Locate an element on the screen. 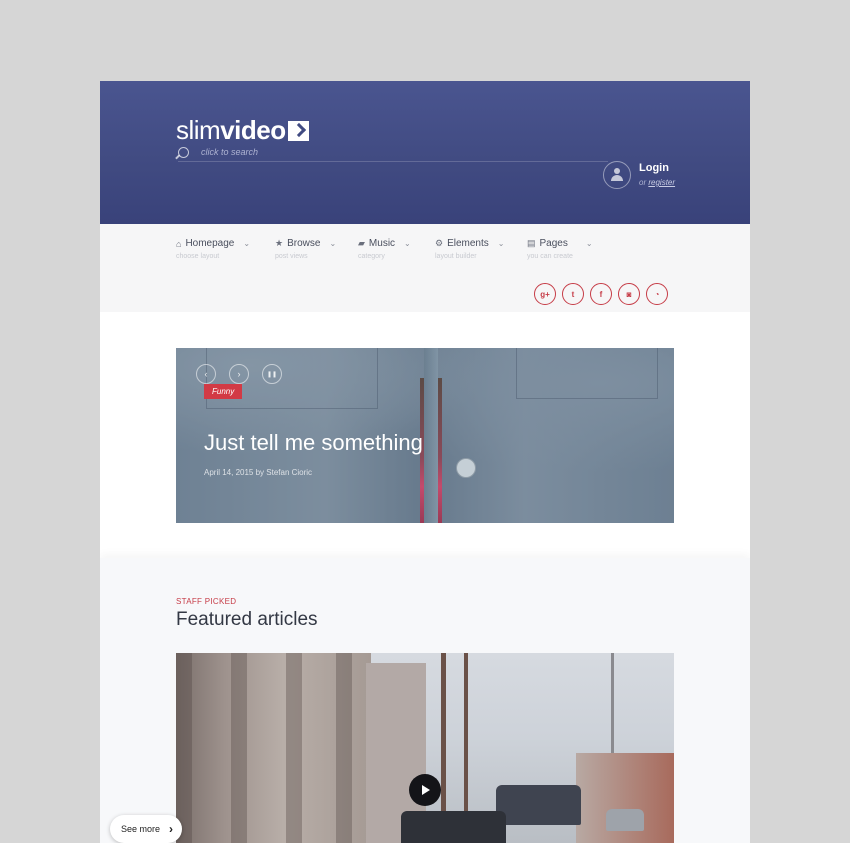 Image resolution: width=850 pixels, height=843 pixels. search-bar is located at coordinates (393, 152).